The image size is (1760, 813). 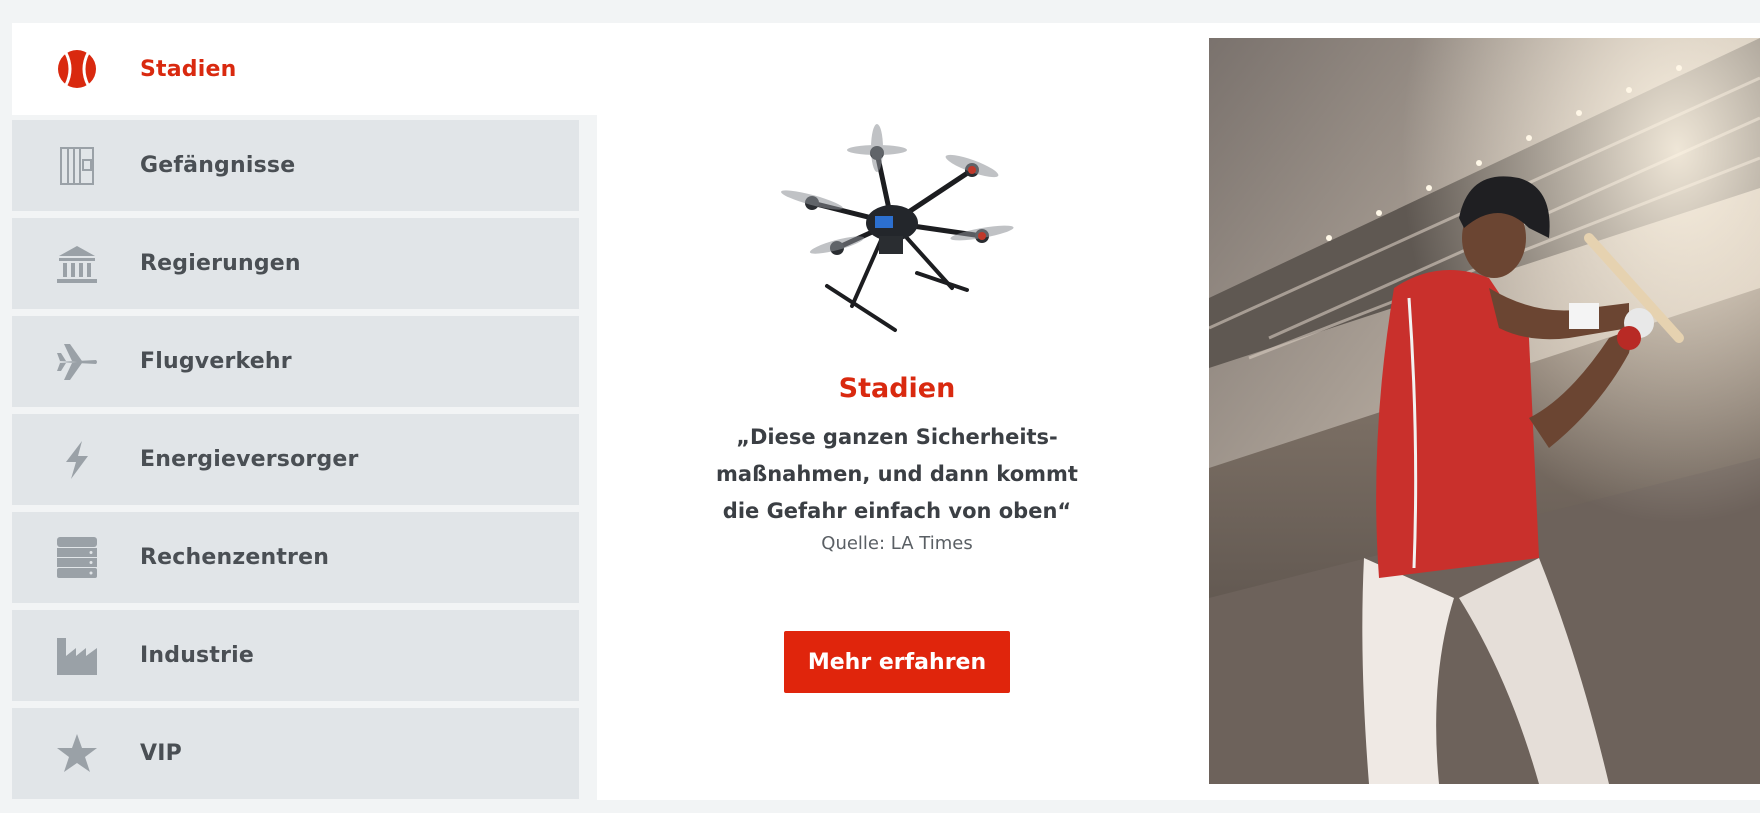 I want to click on sidebar-item-energieversorger: Energieversorger, so click(x=295, y=459).